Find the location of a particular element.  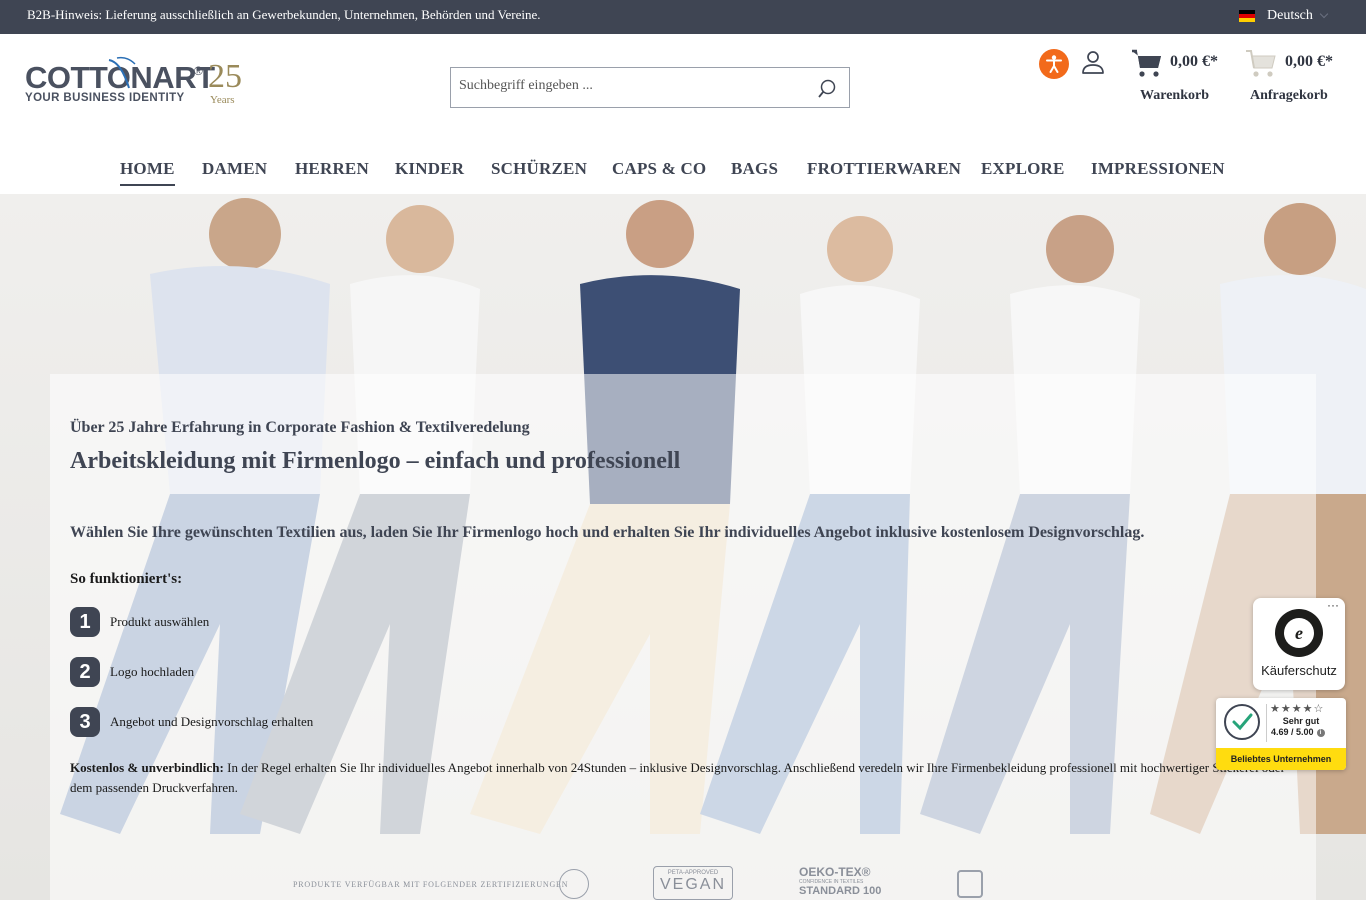

oeko-tex-title: OEKO-TEX® is located at coordinates (835, 872).